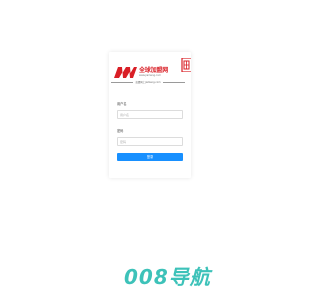 The width and height of the screenshot is (320, 300). Describe the element at coordinates (150, 157) in the screenshot. I see `login-button: 登录` at that location.